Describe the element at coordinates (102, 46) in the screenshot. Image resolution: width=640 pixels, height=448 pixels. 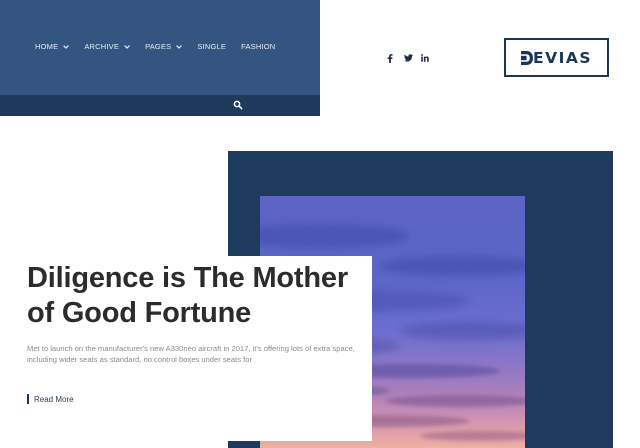
I see `nav-item-label: ARCHIVE` at that location.